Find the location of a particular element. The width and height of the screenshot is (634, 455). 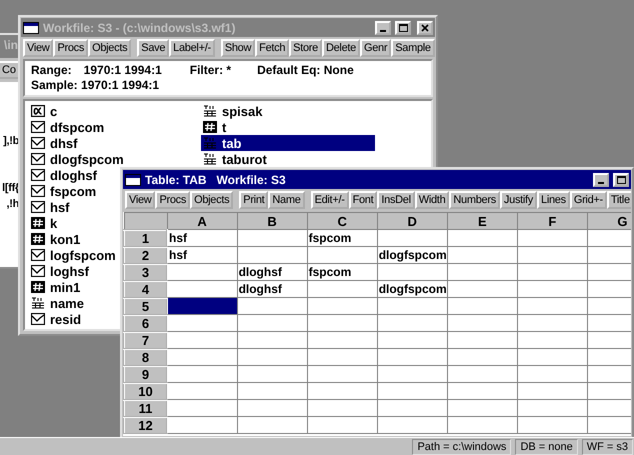

toolbar-button: Font is located at coordinates (363, 200).